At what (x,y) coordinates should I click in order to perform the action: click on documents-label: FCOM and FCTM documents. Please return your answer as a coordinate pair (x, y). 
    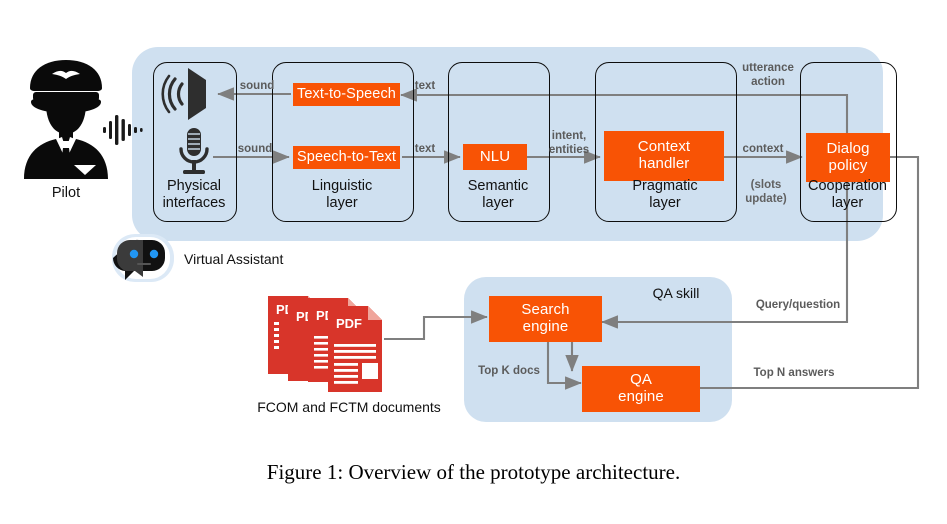
    Looking at the image, I should click on (349, 407).